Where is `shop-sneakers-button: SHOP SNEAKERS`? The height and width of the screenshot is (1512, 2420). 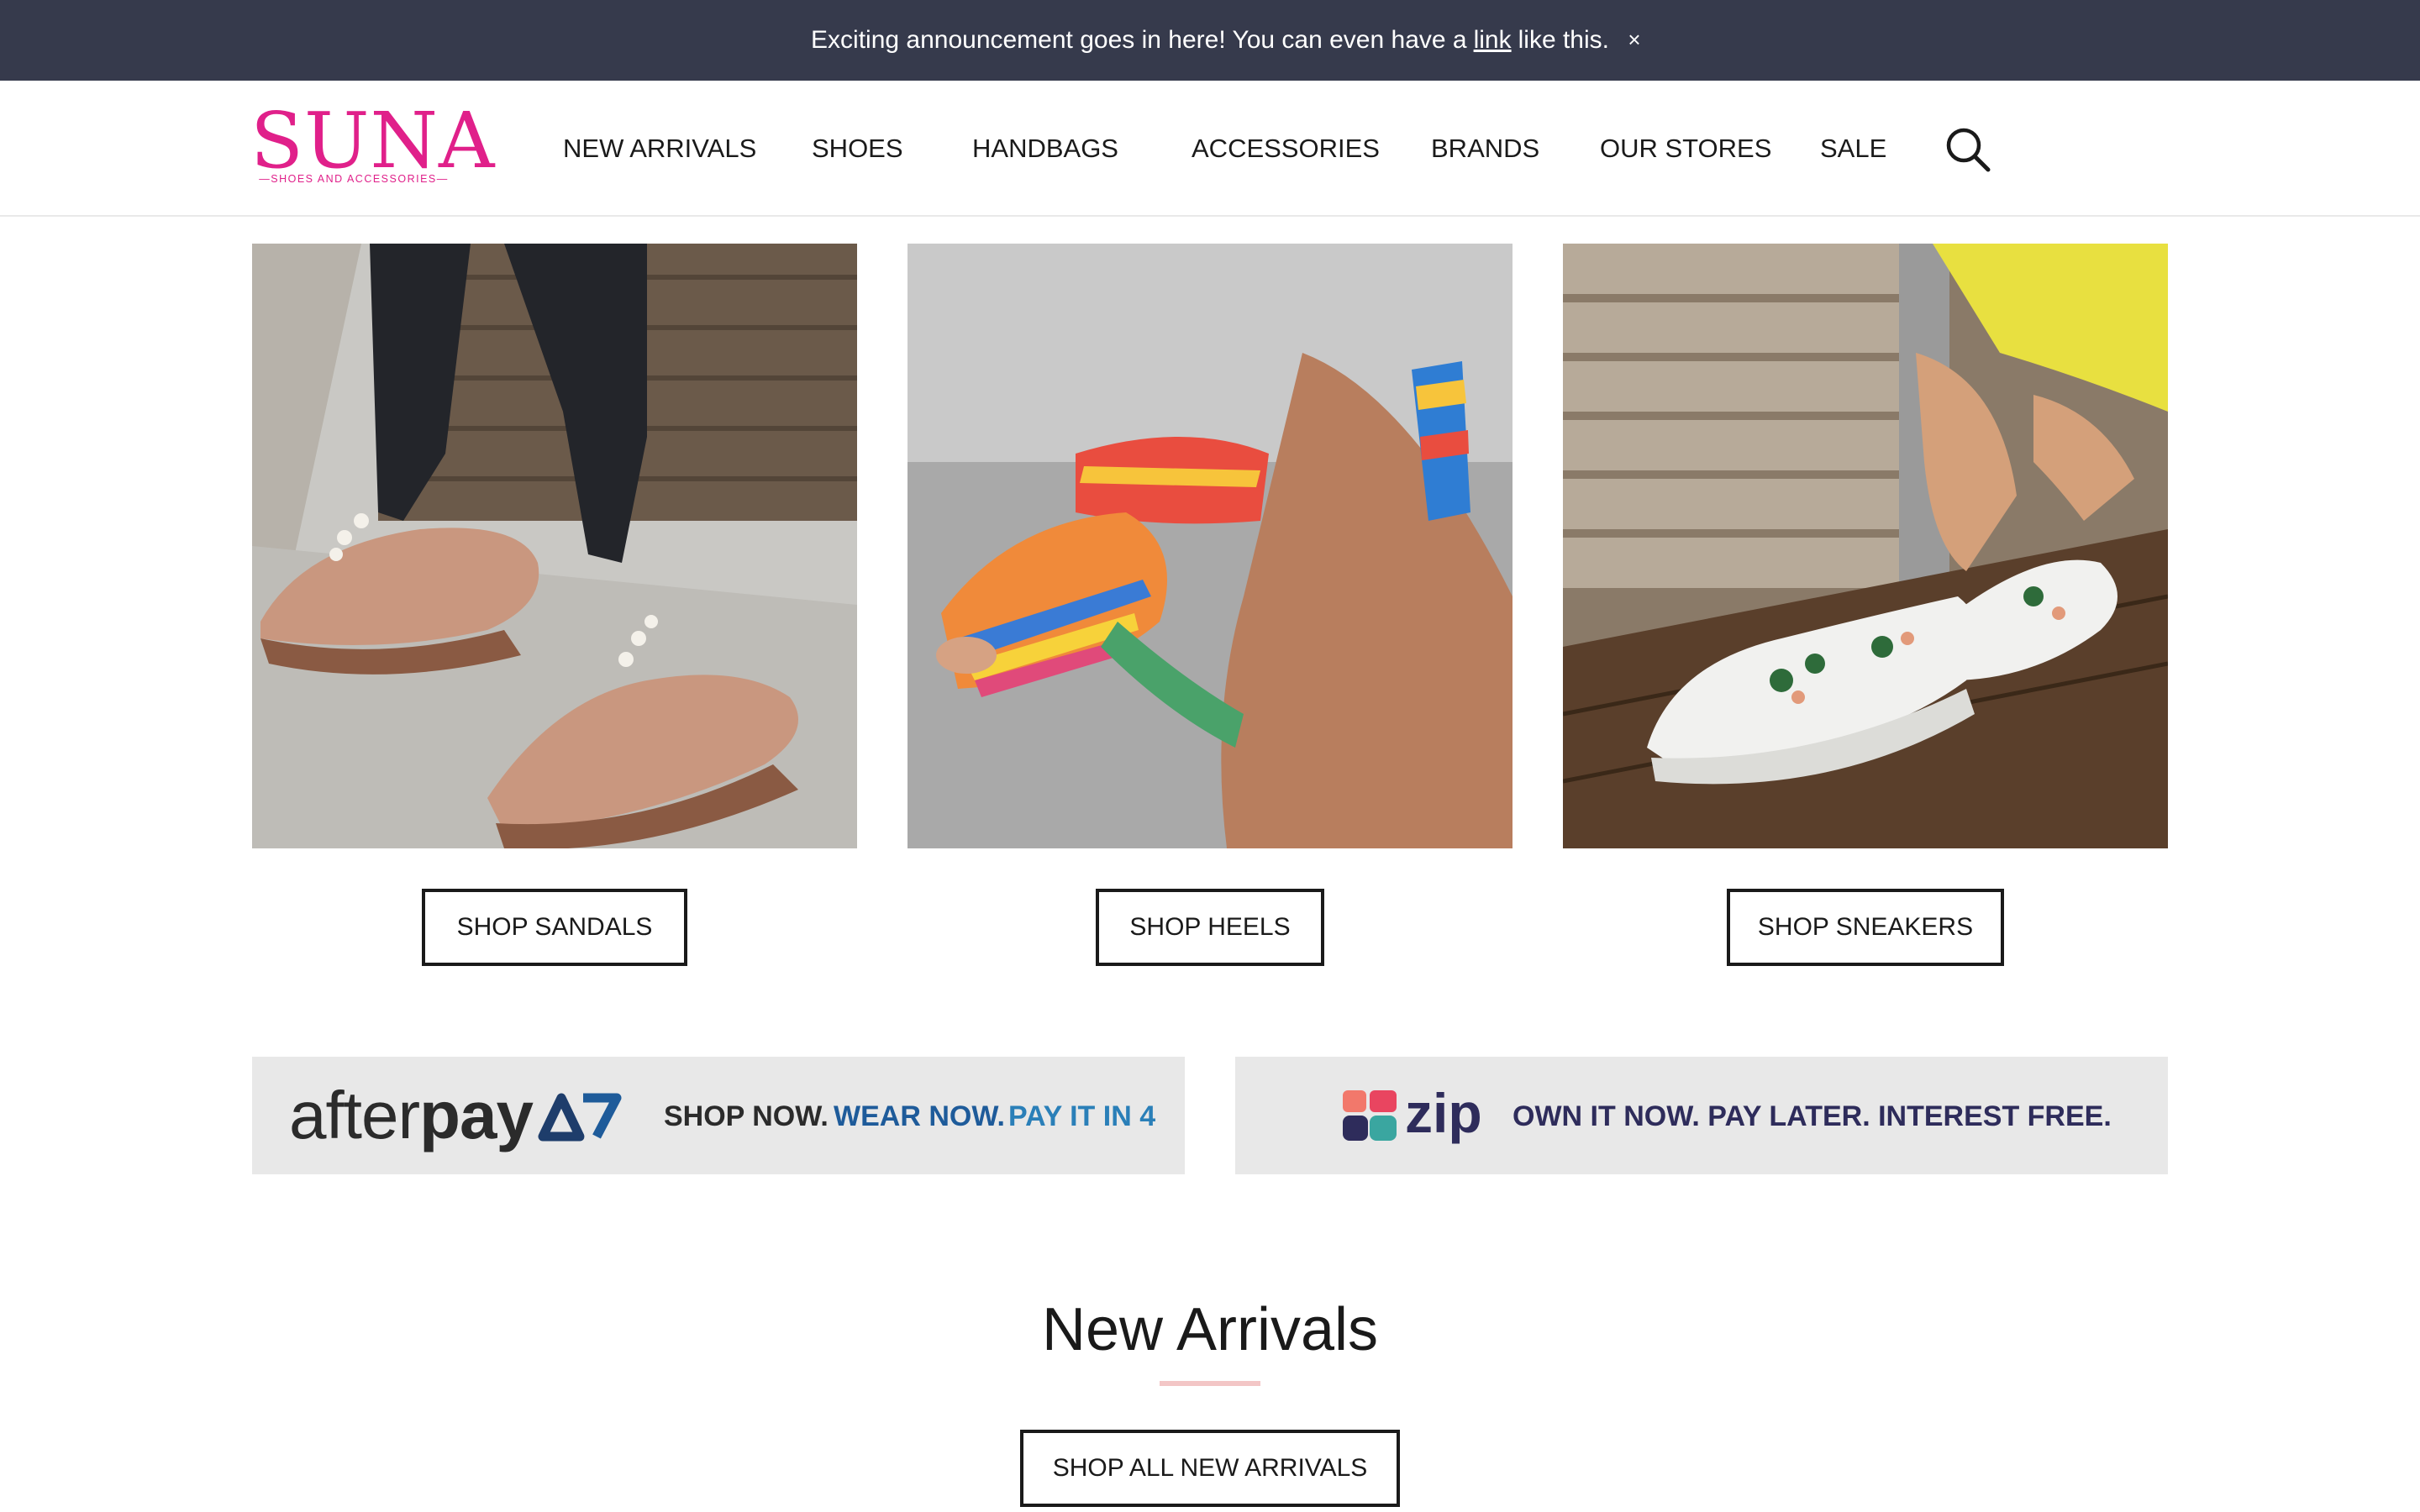
shop-sneakers-button: SHOP SNEAKERS is located at coordinates (1865, 927).